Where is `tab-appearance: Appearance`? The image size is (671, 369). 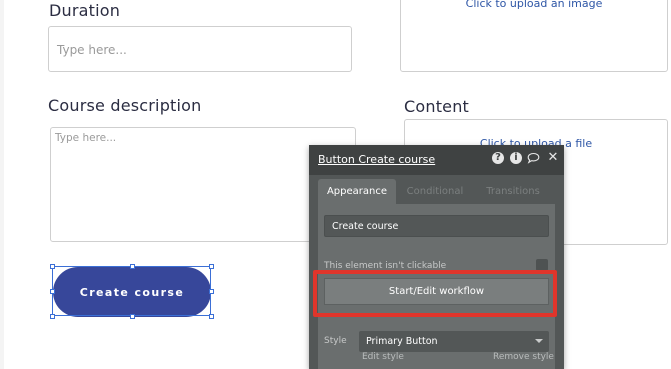
tab-appearance: Appearance is located at coordinates (357, 191).